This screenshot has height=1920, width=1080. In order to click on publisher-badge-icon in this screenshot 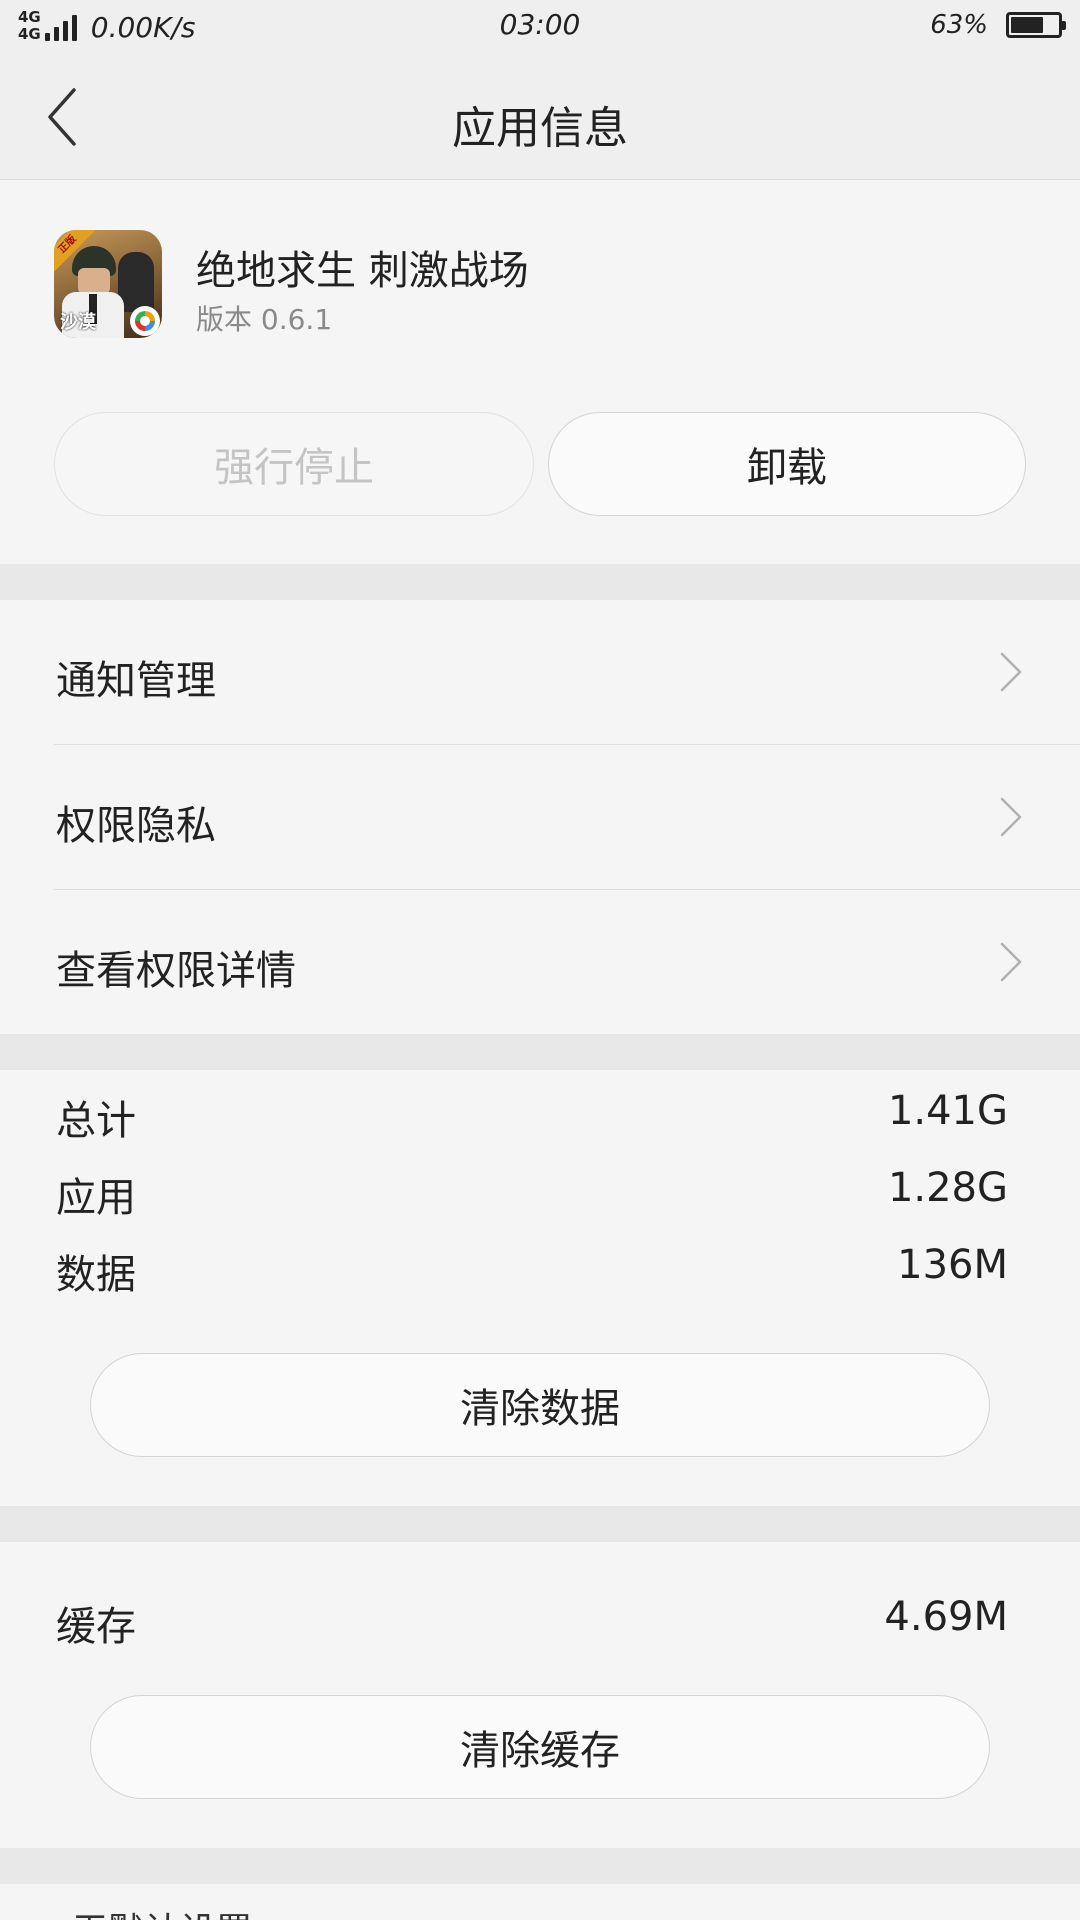, I will do `click(145, 321)`.